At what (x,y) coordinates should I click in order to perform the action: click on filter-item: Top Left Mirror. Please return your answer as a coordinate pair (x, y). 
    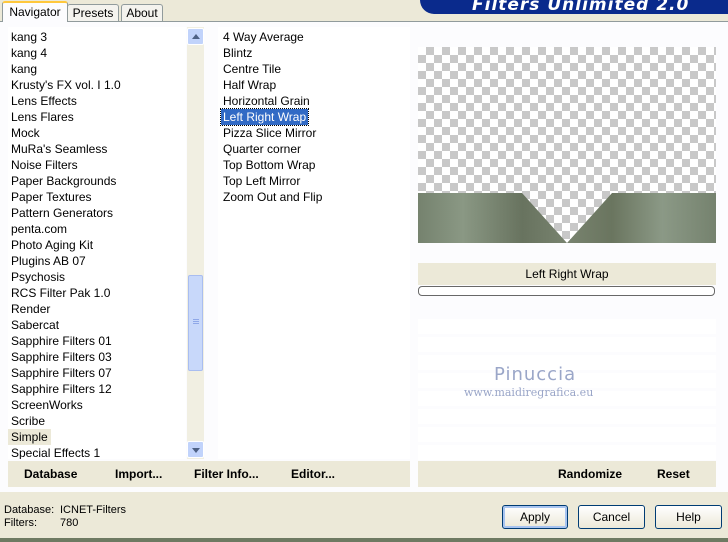
    Looking at the image, I should click on (261, 181).